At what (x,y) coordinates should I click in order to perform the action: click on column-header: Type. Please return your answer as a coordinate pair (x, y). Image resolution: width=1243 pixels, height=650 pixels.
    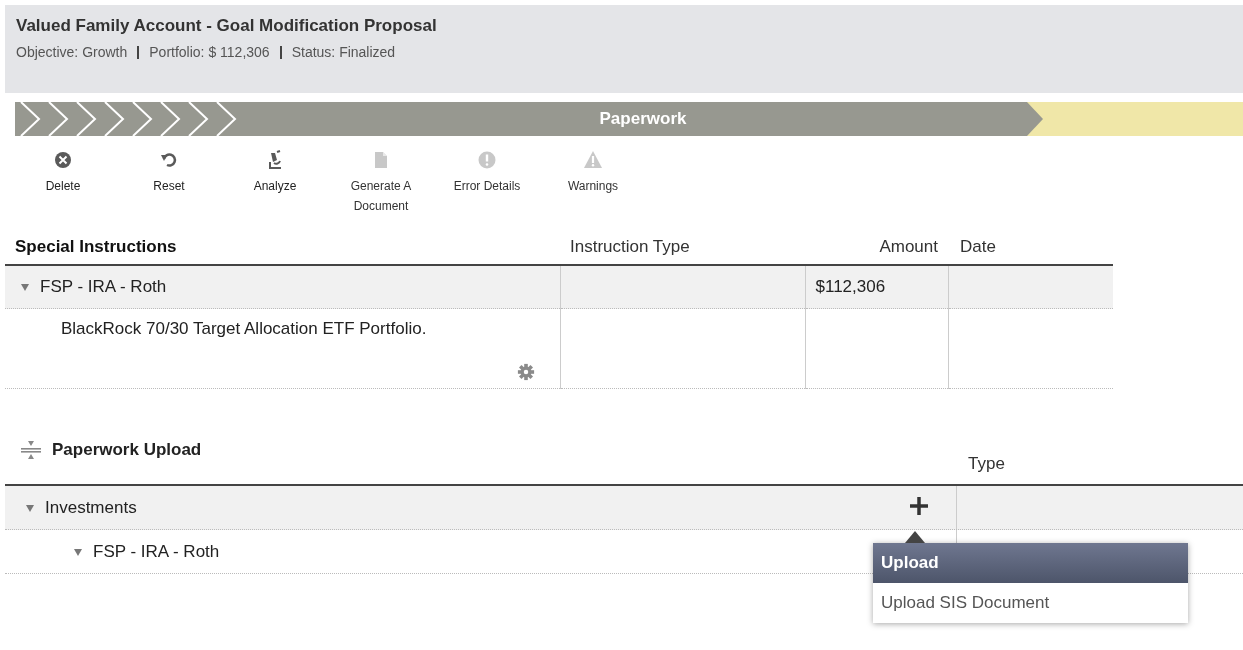
    Looking at the image, I should click on (986, 463).